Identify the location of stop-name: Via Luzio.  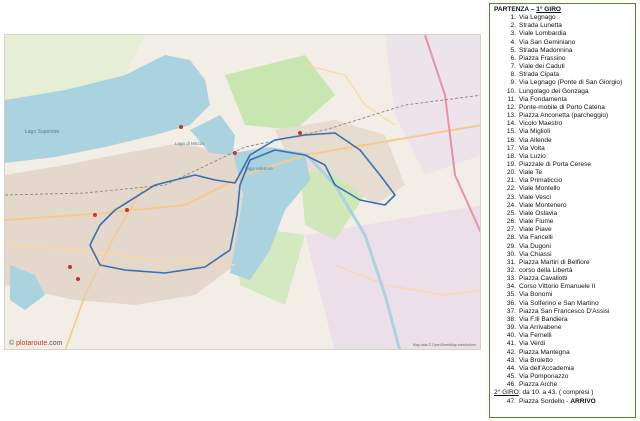
(532, 156).